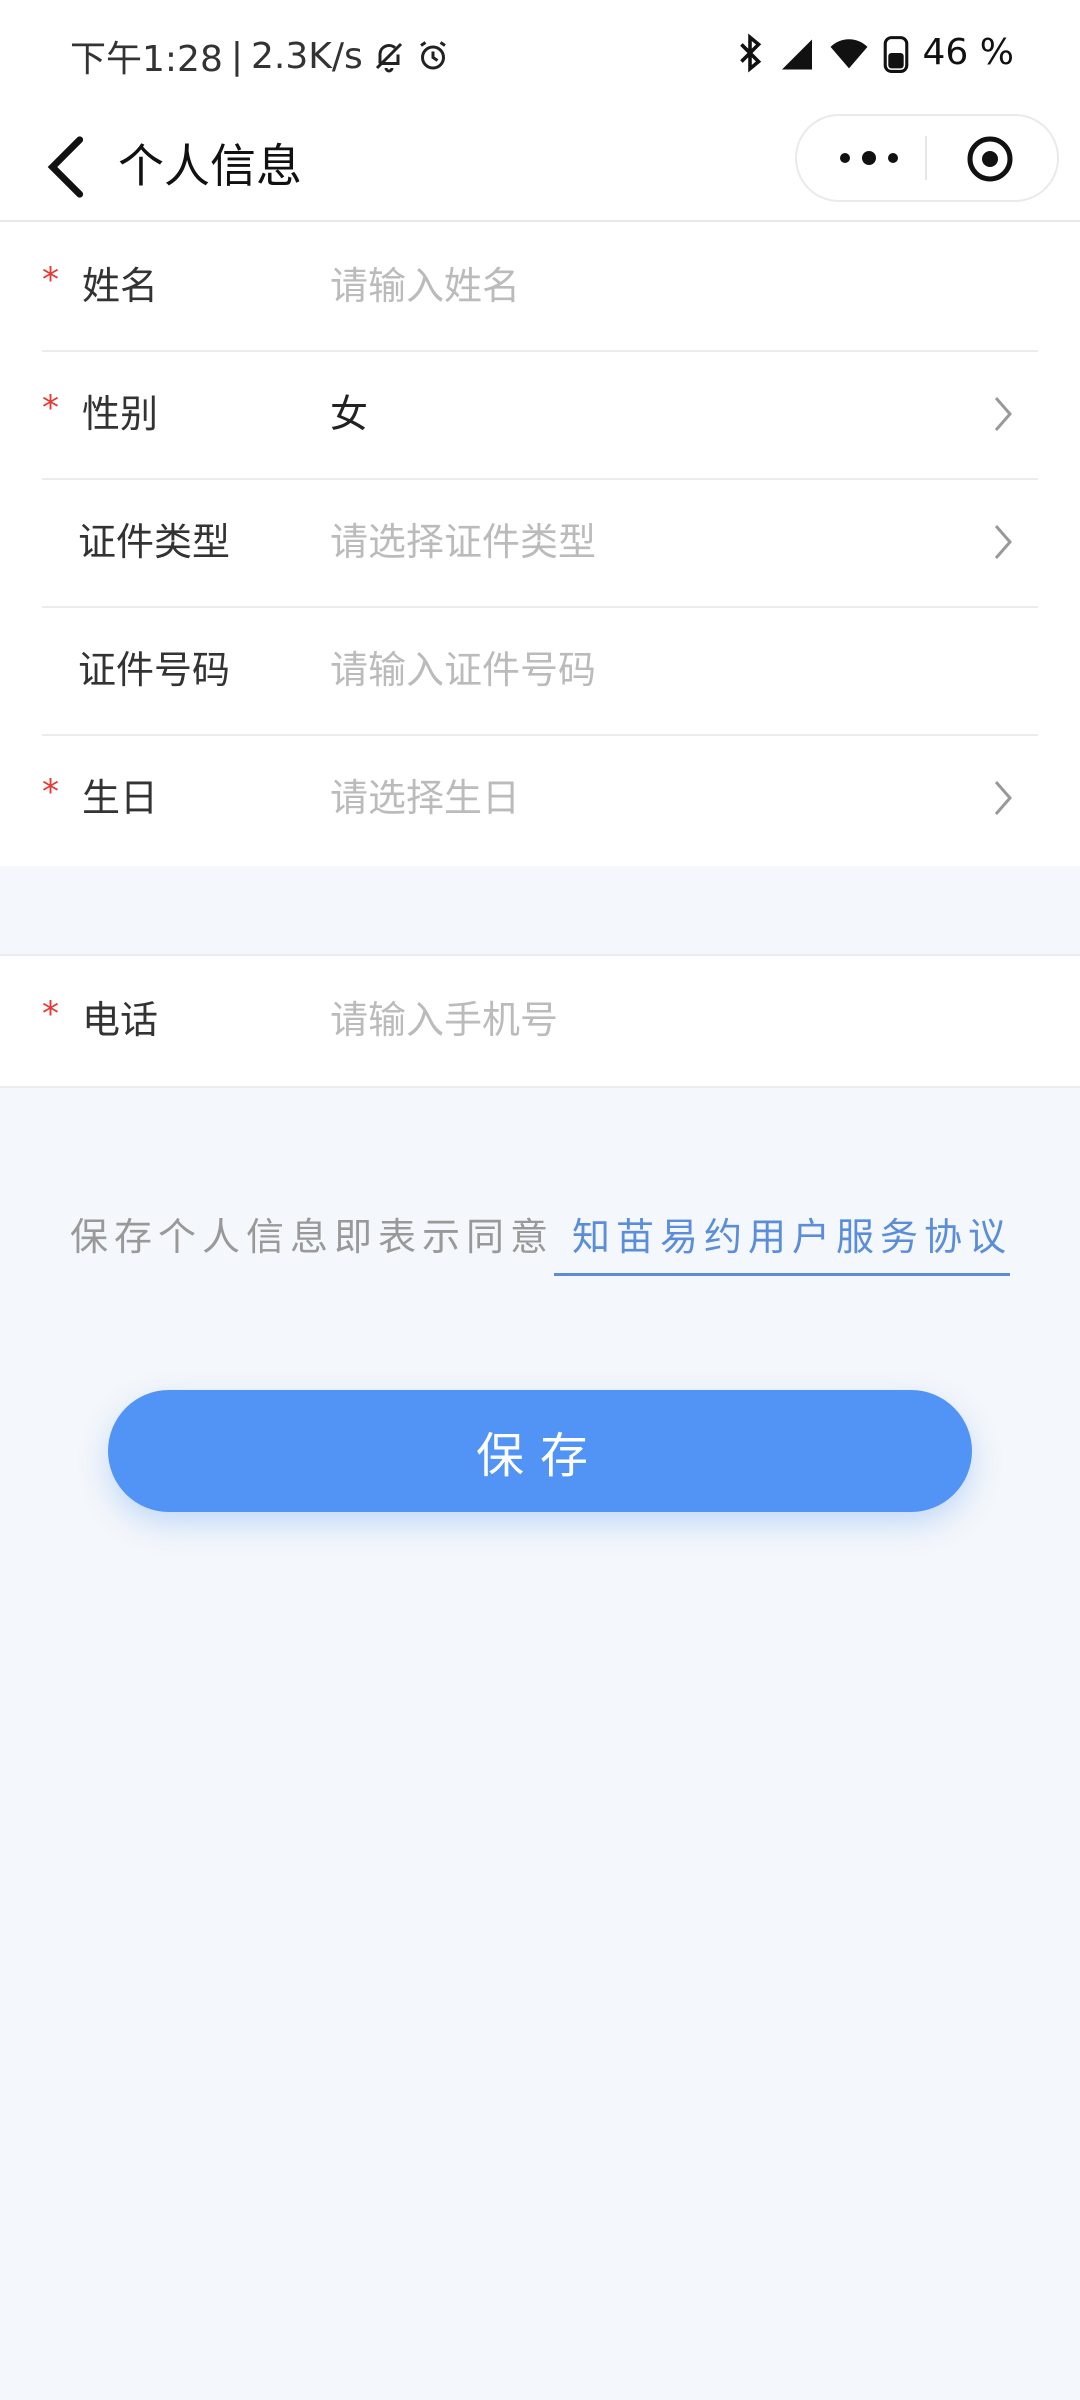 This screenshot has width=1080, height=2400. What do you see at coordinates (306, 56) in the screenshot?
I see `network-speed: 2.3K/s` at bounding box center [306, 56].